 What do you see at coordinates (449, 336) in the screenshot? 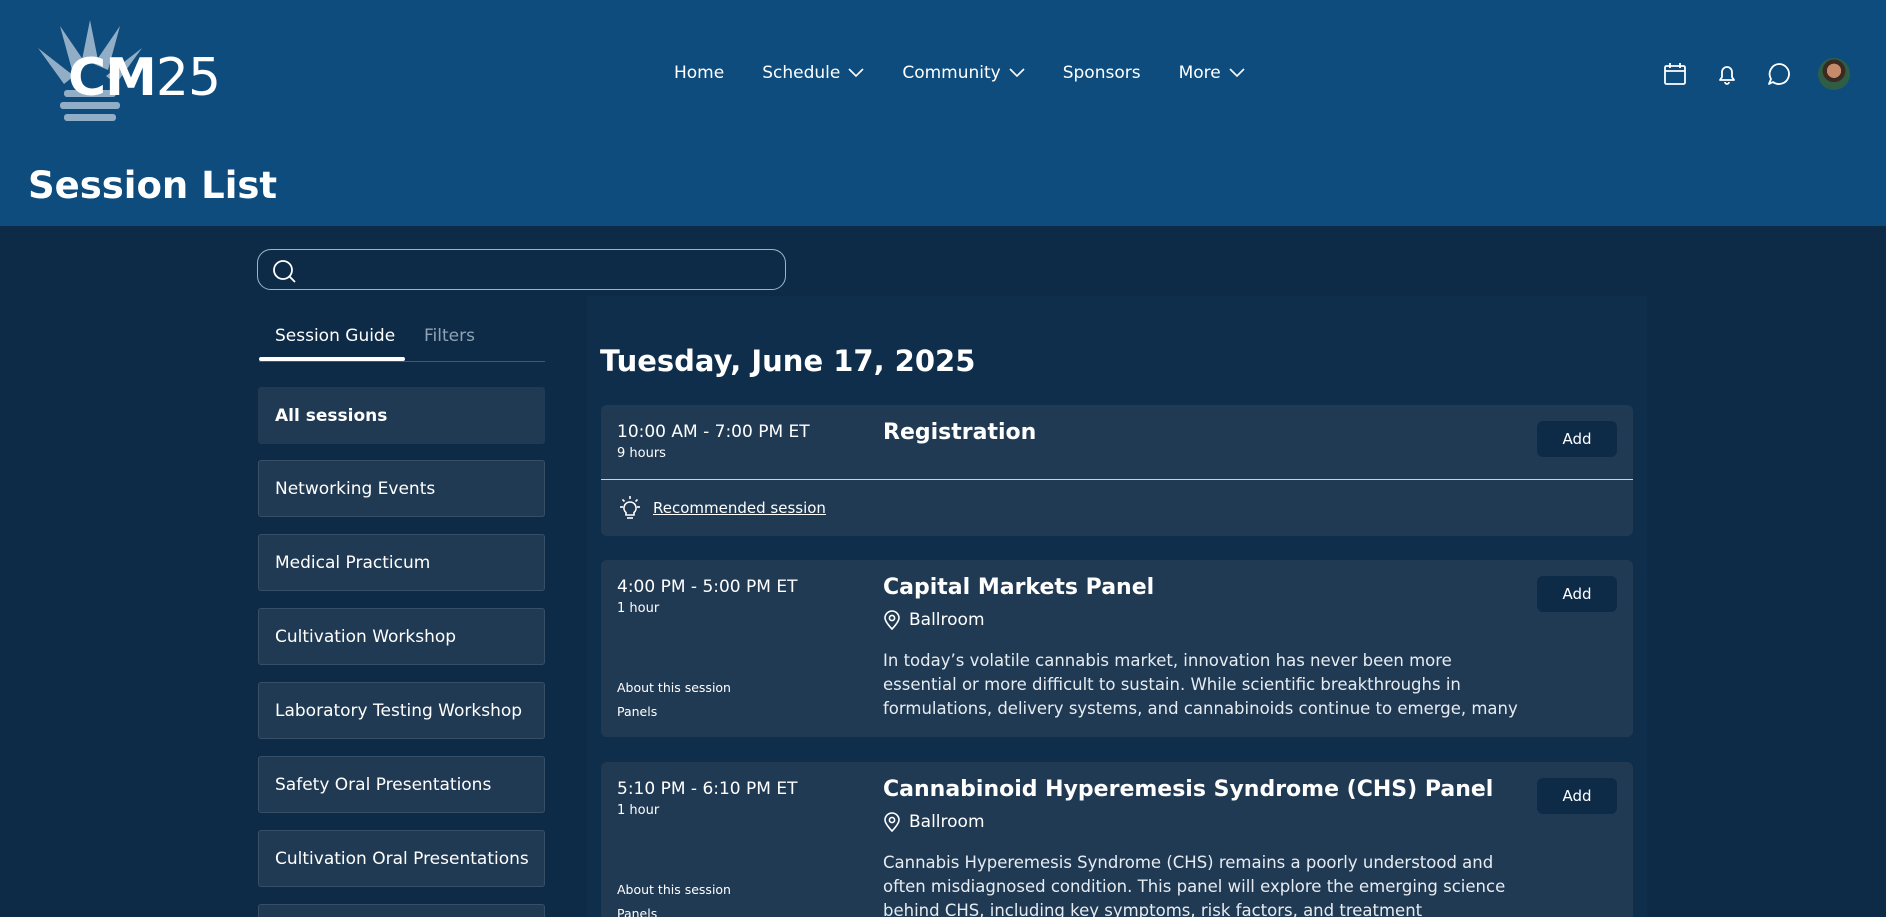
I see `tab-filters: Filters` at bounding box center [449, 336].